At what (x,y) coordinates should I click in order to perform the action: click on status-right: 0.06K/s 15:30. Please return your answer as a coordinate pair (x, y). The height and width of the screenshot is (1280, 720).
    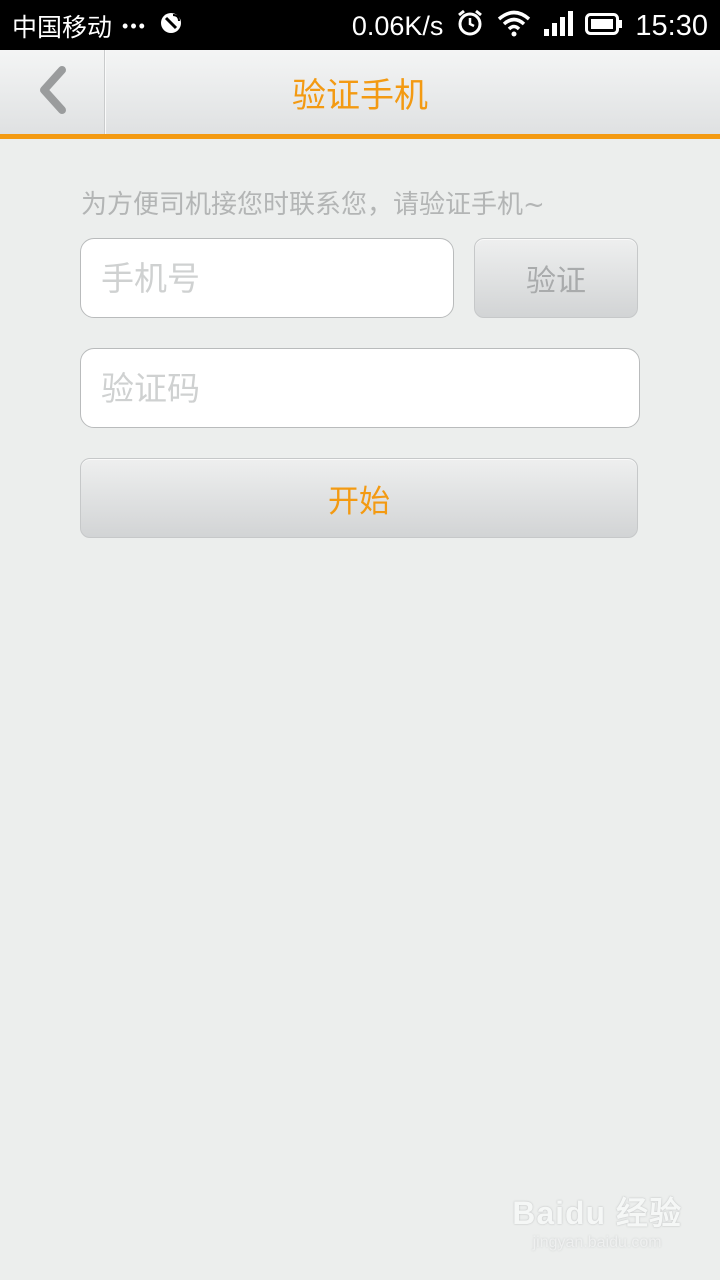
    Looking at the image, I should click on (530, 26).